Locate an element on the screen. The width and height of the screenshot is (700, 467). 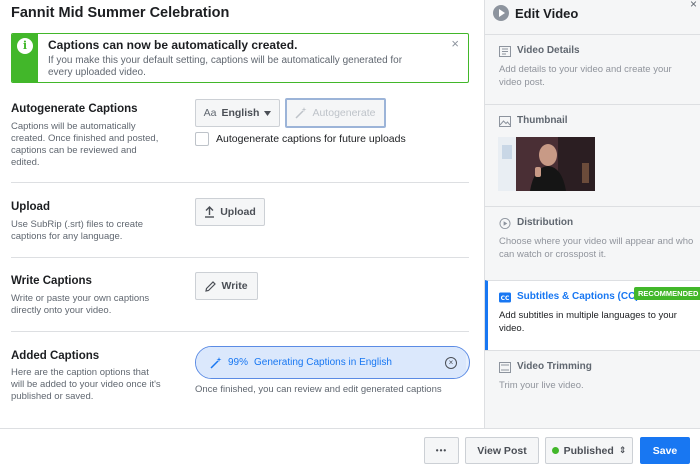
language-label: English is located at coordinates (240, 113).